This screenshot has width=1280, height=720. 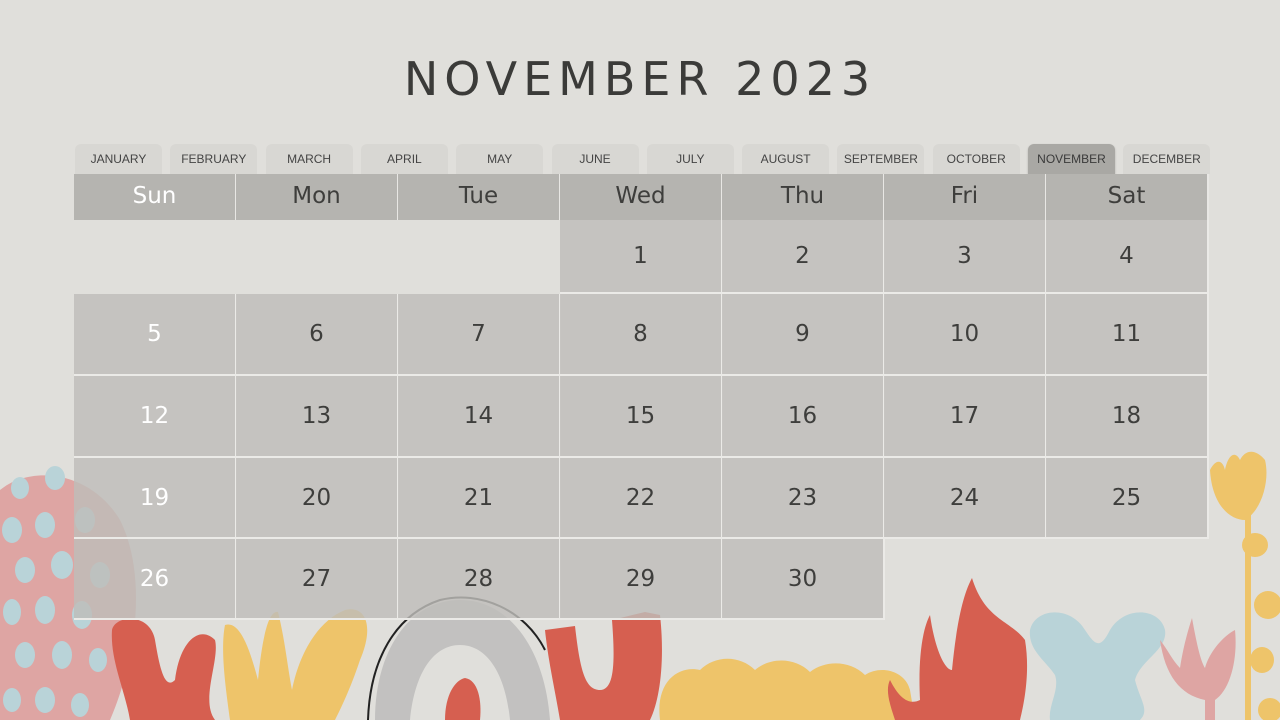 I want to click on day-number: 19, so click(x=154, y=497).